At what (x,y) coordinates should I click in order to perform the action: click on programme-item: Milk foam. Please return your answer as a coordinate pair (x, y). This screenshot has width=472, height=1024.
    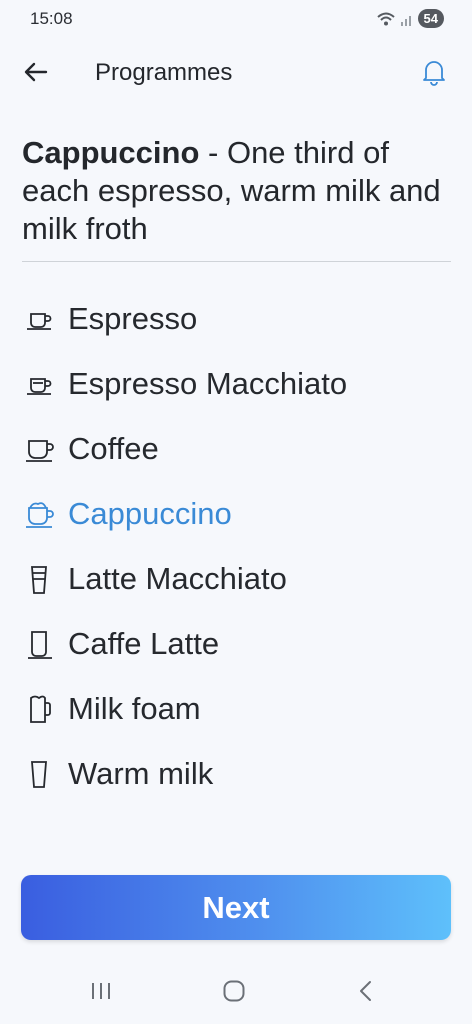
    Looking at the image, I should click on (236, 708).